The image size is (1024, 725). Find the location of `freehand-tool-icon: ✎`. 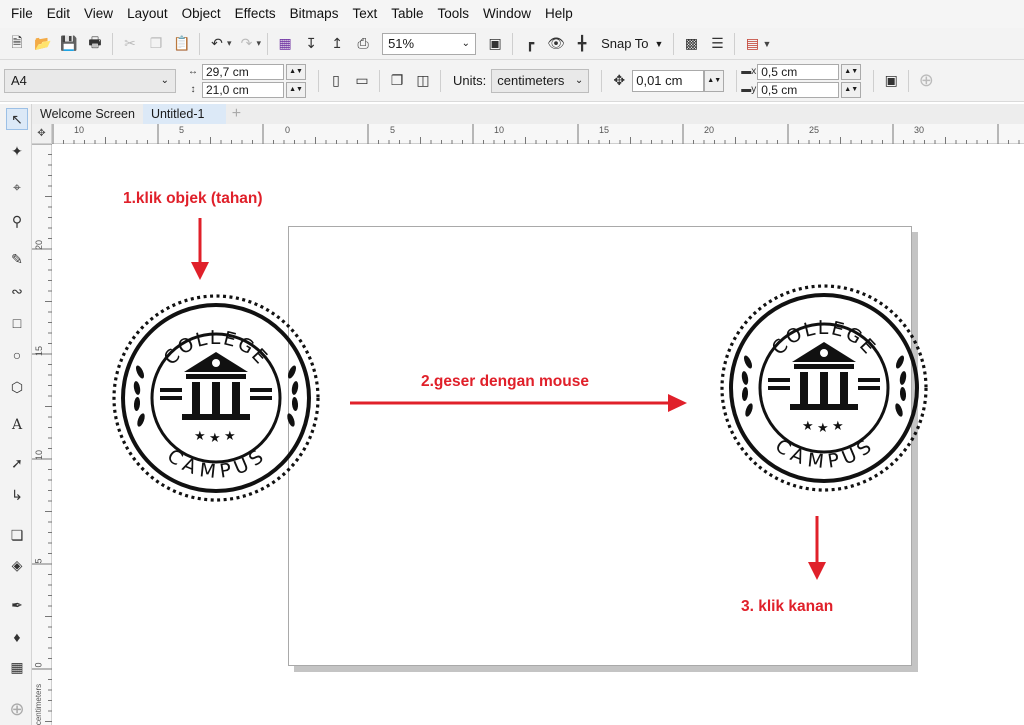

freehand-tool-icon: ✎ is located at coordinates (17, 259).